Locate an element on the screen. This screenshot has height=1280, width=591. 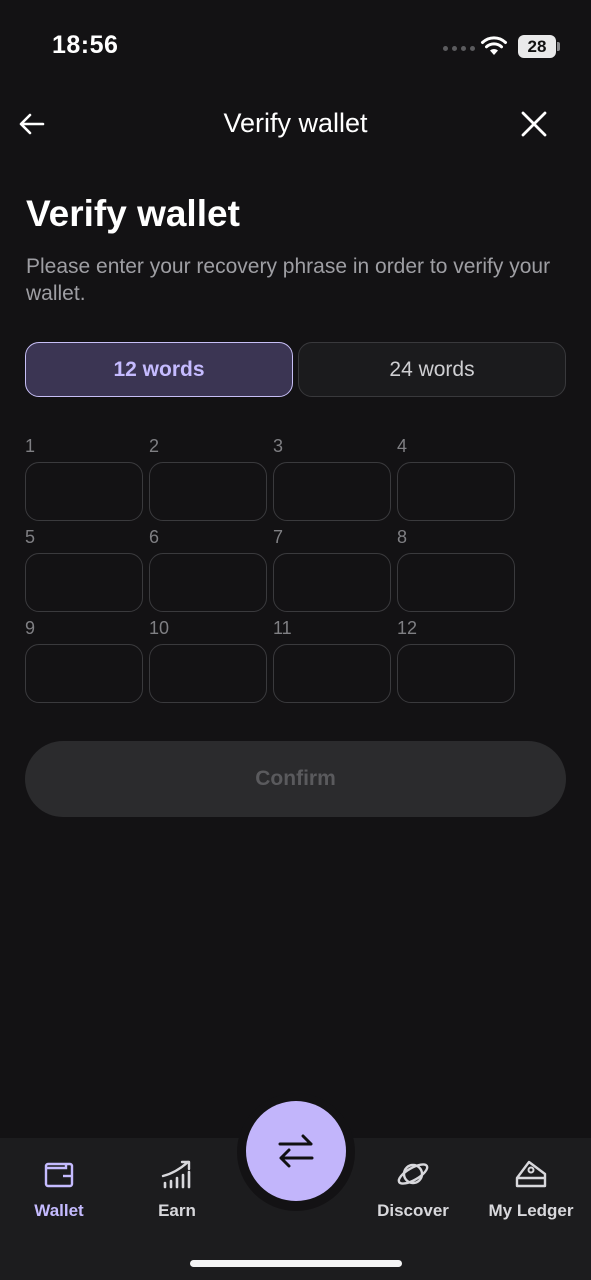
word-slot: 8 is located at coordinates (456, 568).